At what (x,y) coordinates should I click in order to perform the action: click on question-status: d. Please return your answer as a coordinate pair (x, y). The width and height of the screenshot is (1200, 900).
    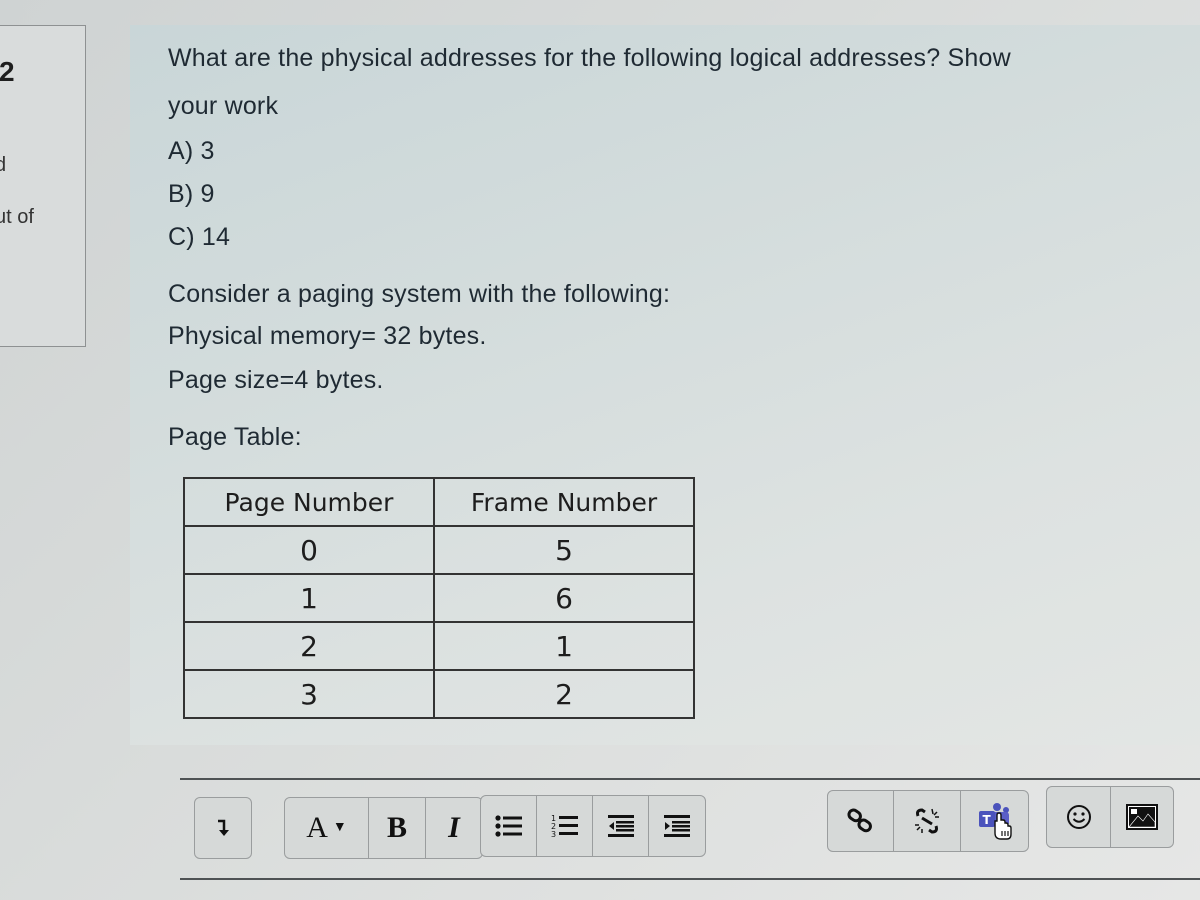
    Looking at the image, I should click on (3, 165).